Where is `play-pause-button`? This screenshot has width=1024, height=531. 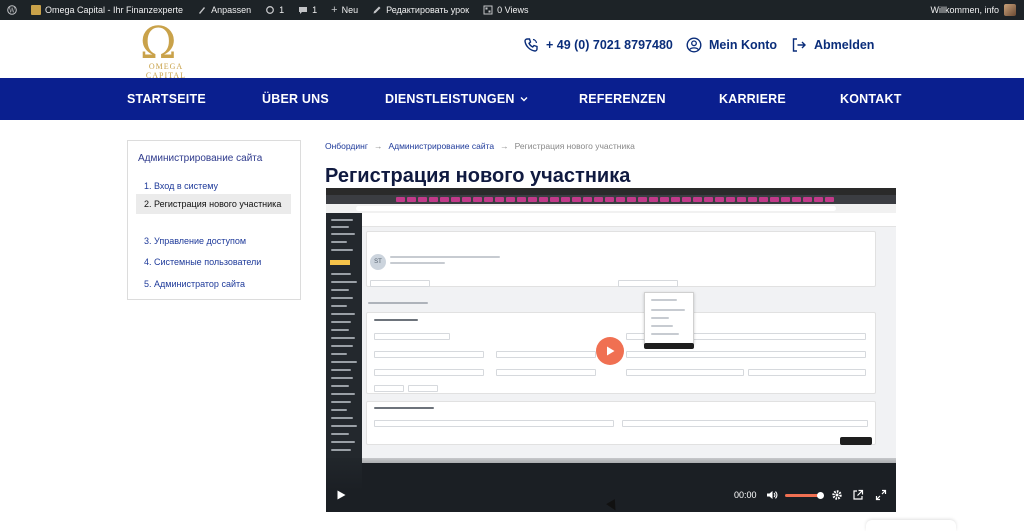 play-pause-button is located at coordinates (341, 495).